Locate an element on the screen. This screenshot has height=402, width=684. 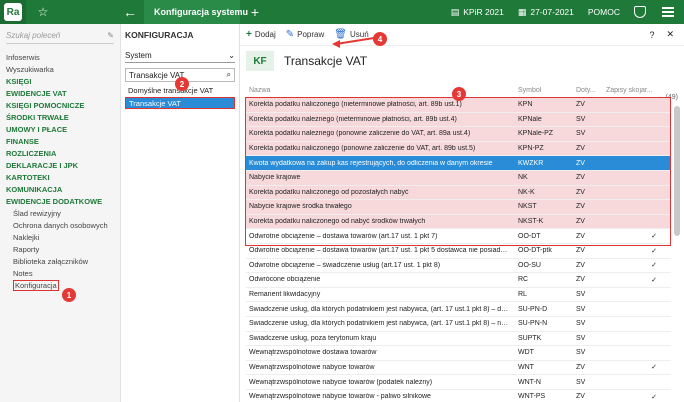
cell-zap: ✓ is located at coordinates (654, 251).